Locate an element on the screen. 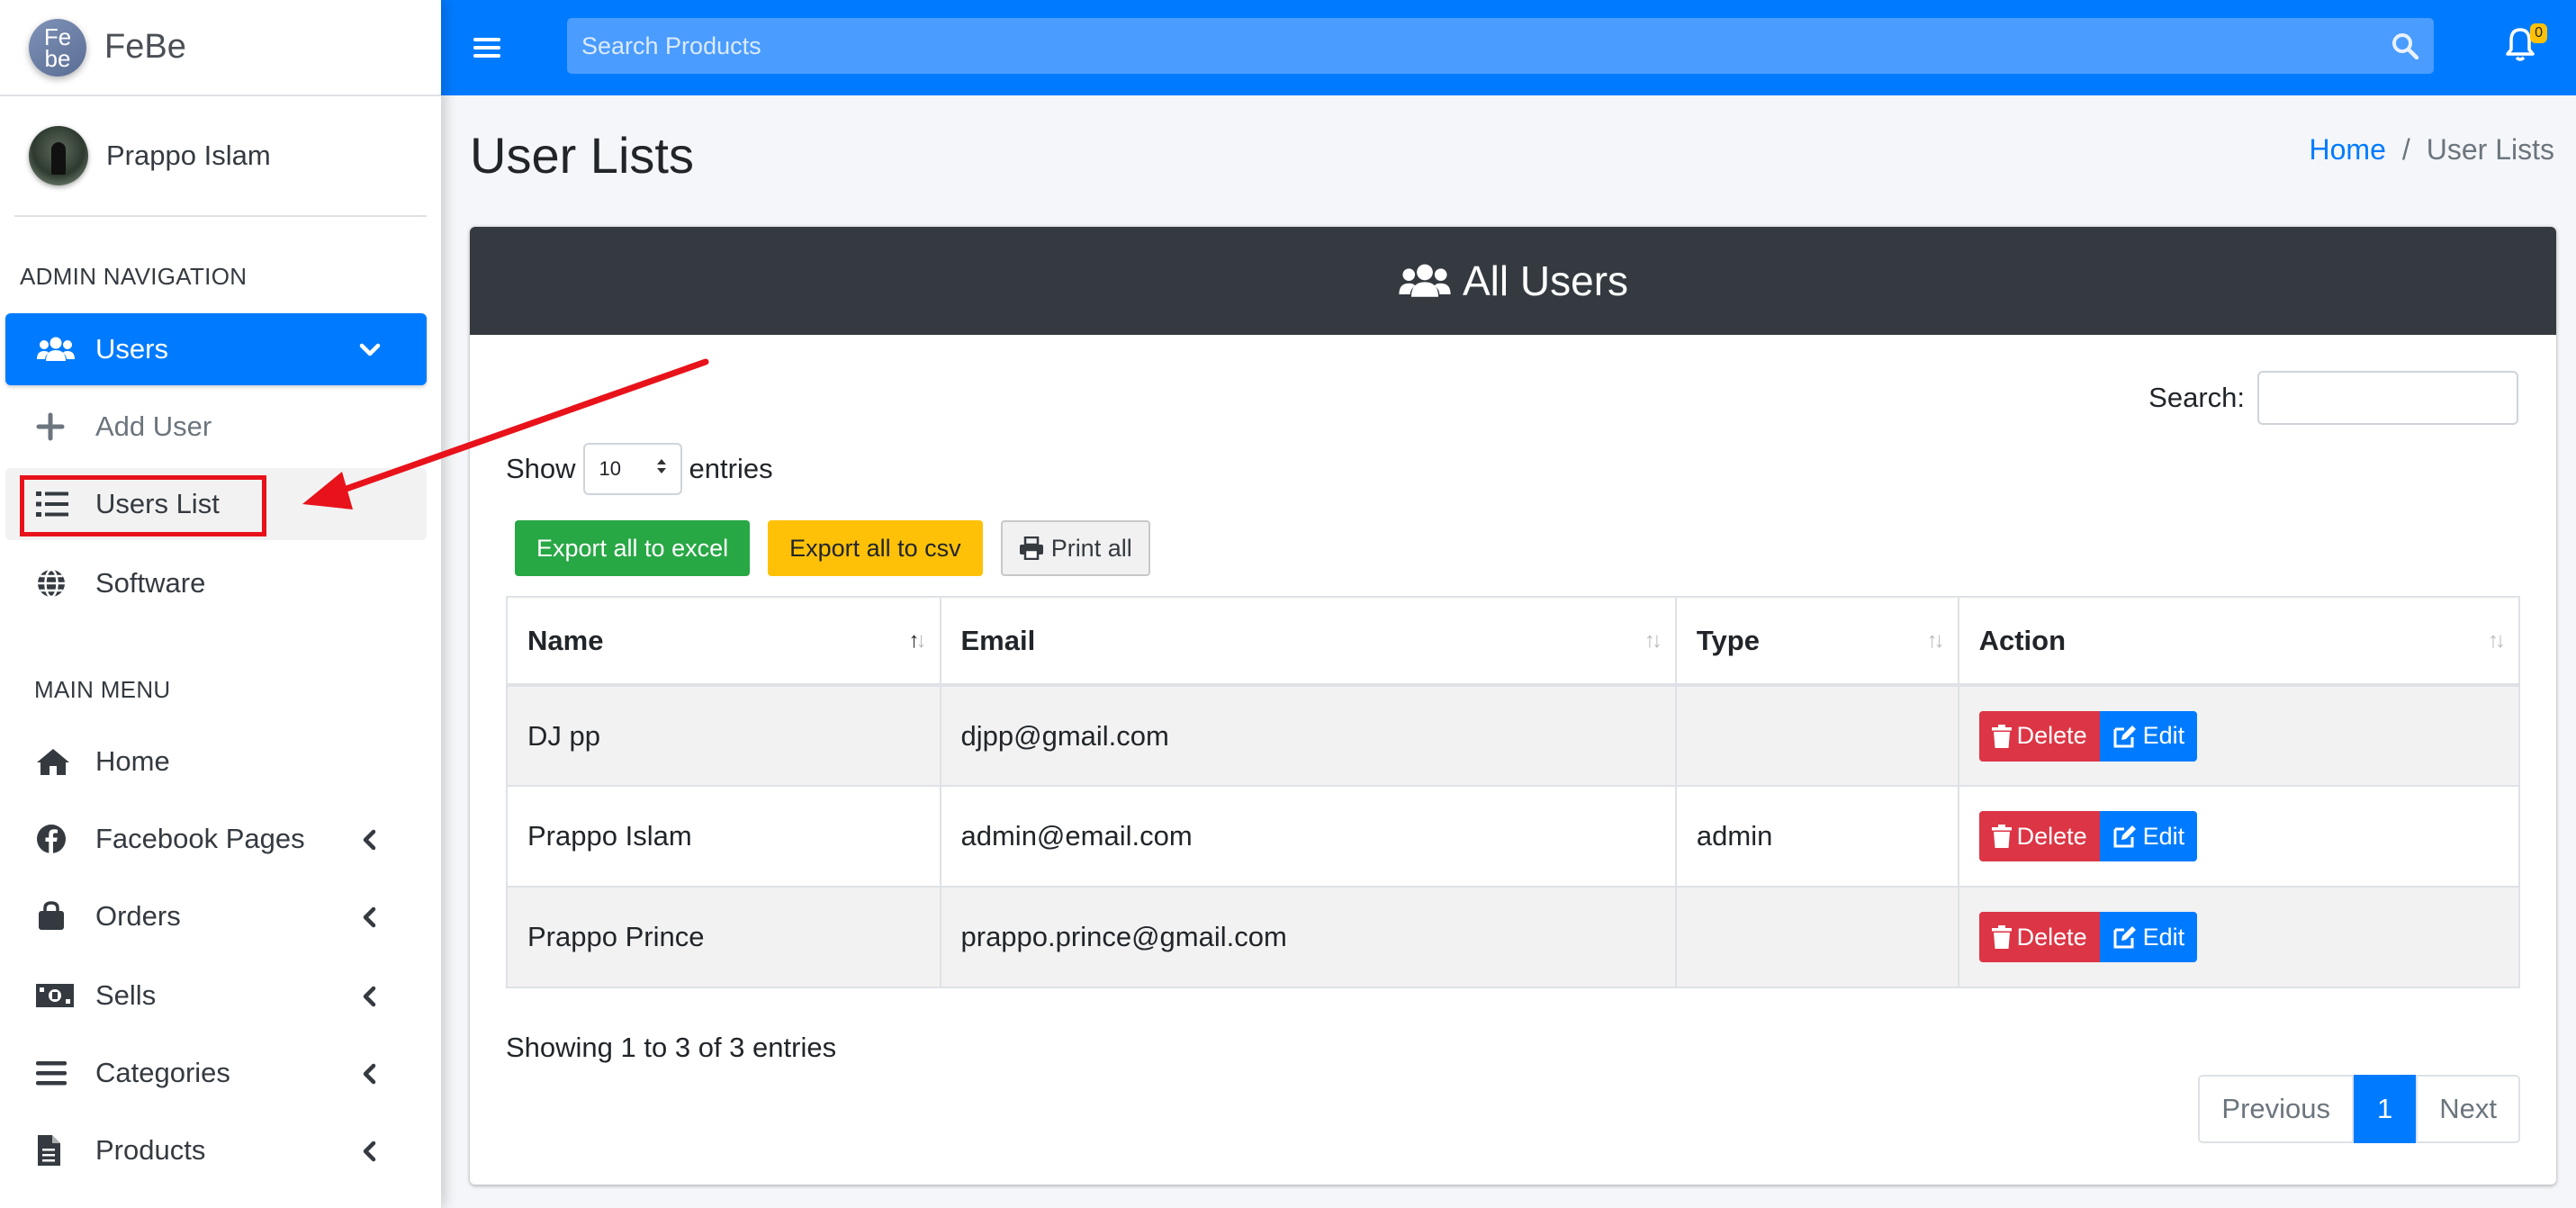 This screenshot has height=1208, width=2576. notifications-bell: 0 is located at coordinates (2525, 45).